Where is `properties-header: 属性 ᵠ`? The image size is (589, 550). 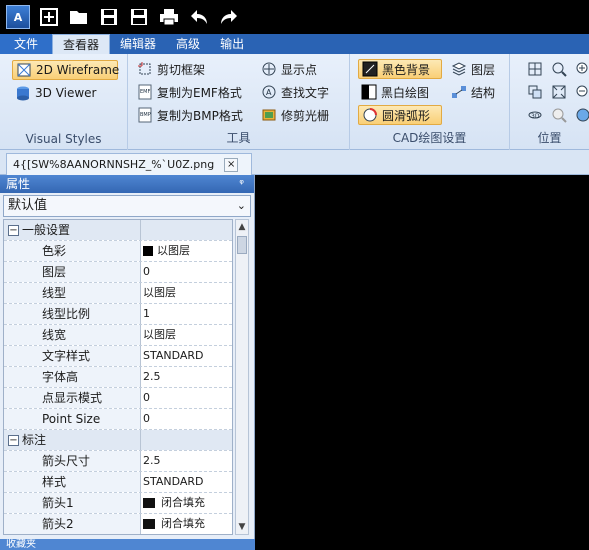
properties-header: 属性 ᵠ is located at coordinates (127, 184).